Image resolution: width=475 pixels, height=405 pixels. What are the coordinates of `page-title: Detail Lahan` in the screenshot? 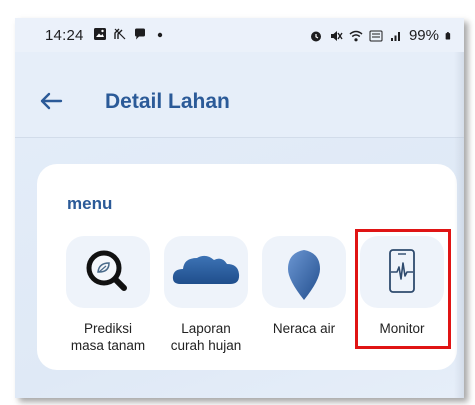 It's located at (167, 101).